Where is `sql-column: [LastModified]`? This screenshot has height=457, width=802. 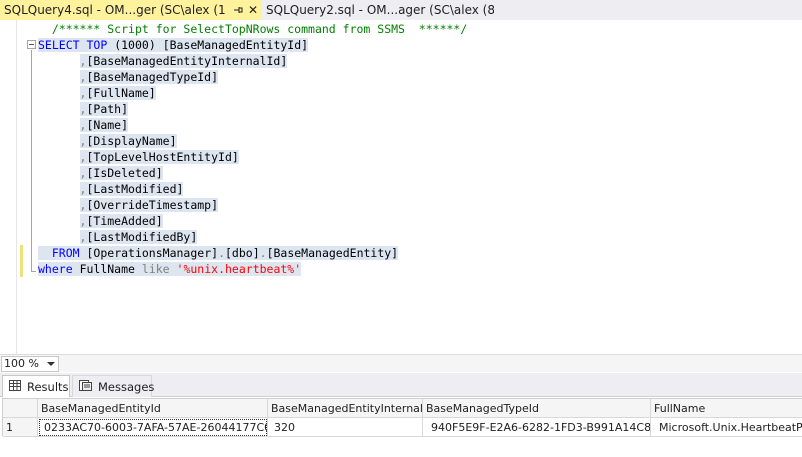 sql-column: [LastModified] is located at coordinates (135, 189).